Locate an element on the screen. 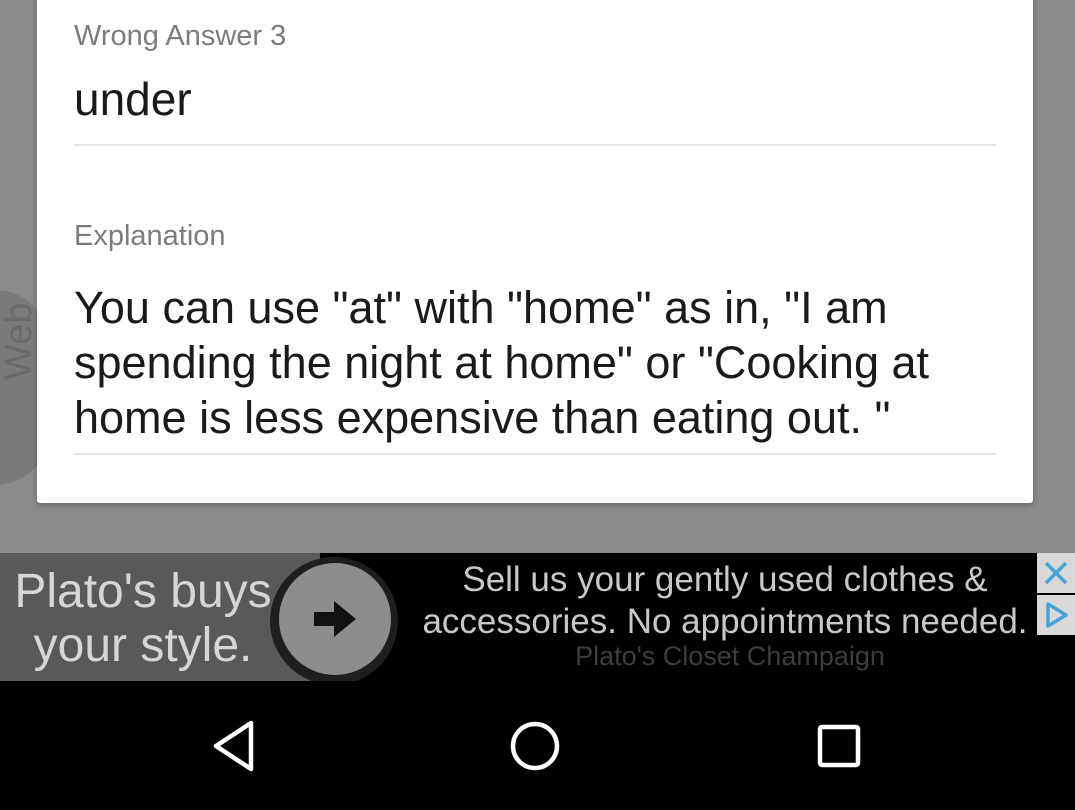 Image resolution: width=1075 pixels, height=810 pixels. nav-back-button is located at coordinates (234, 746).